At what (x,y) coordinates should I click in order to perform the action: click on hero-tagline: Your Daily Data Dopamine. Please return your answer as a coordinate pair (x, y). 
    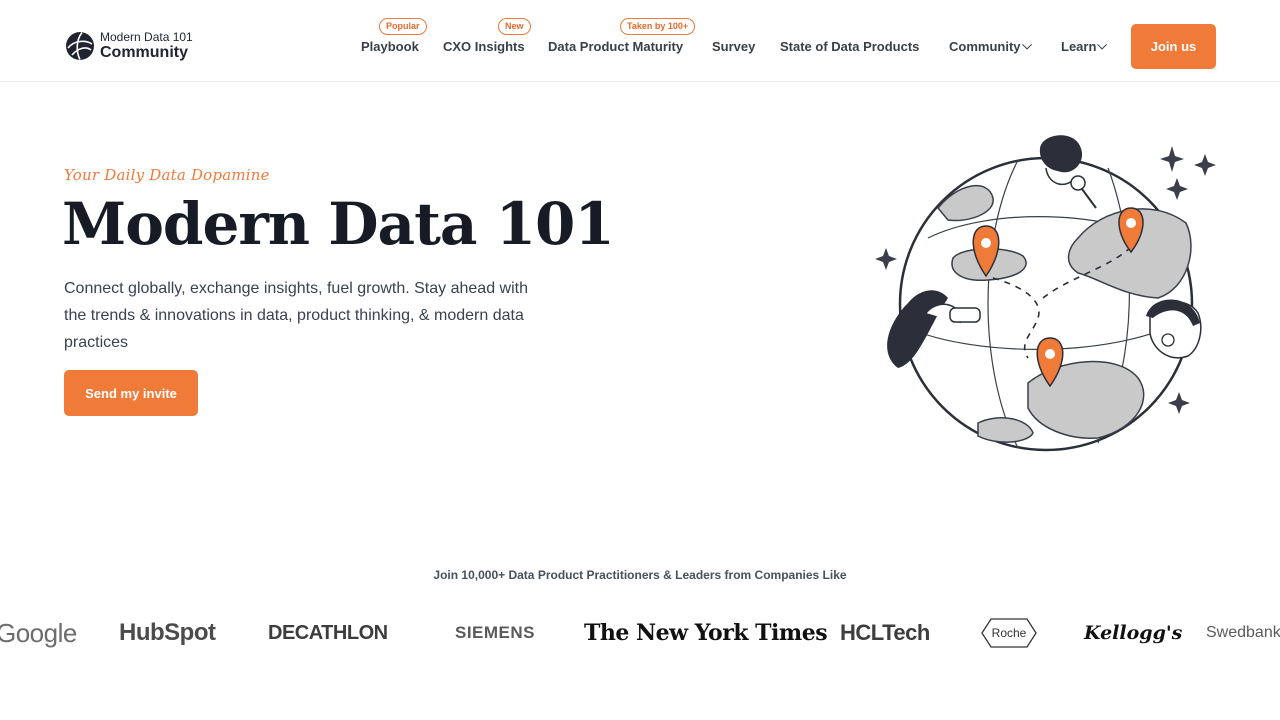
    Looking at the image, I should click on (167, 175).